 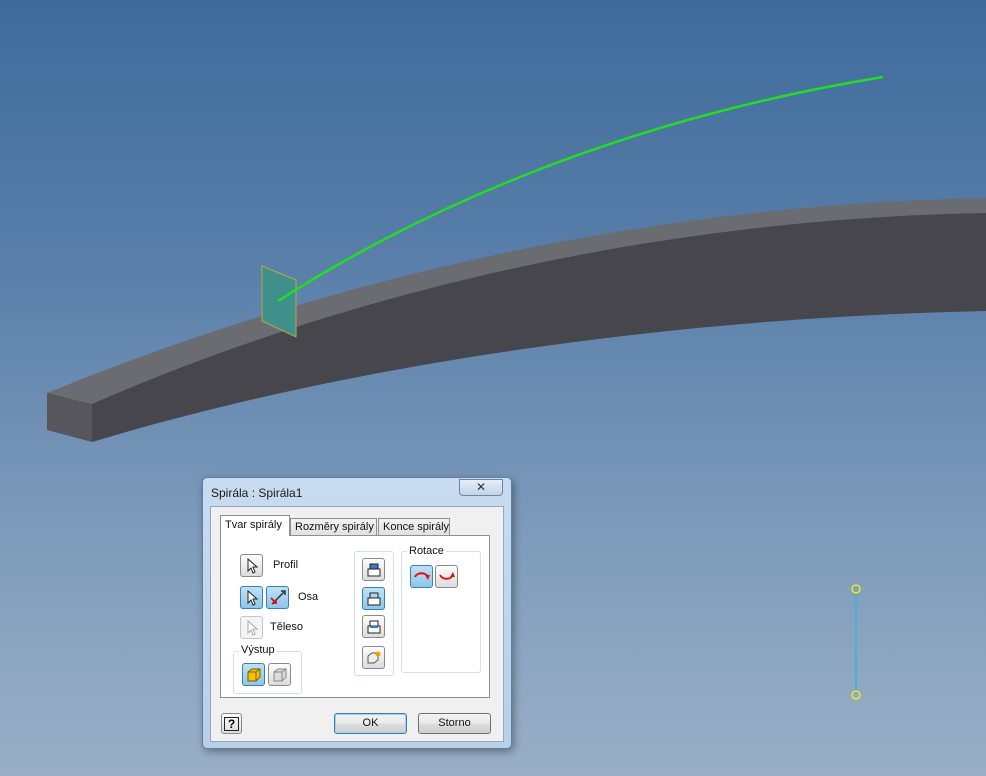 I want to click on tab-label: Konce spirály, so click(x=416, y=527).